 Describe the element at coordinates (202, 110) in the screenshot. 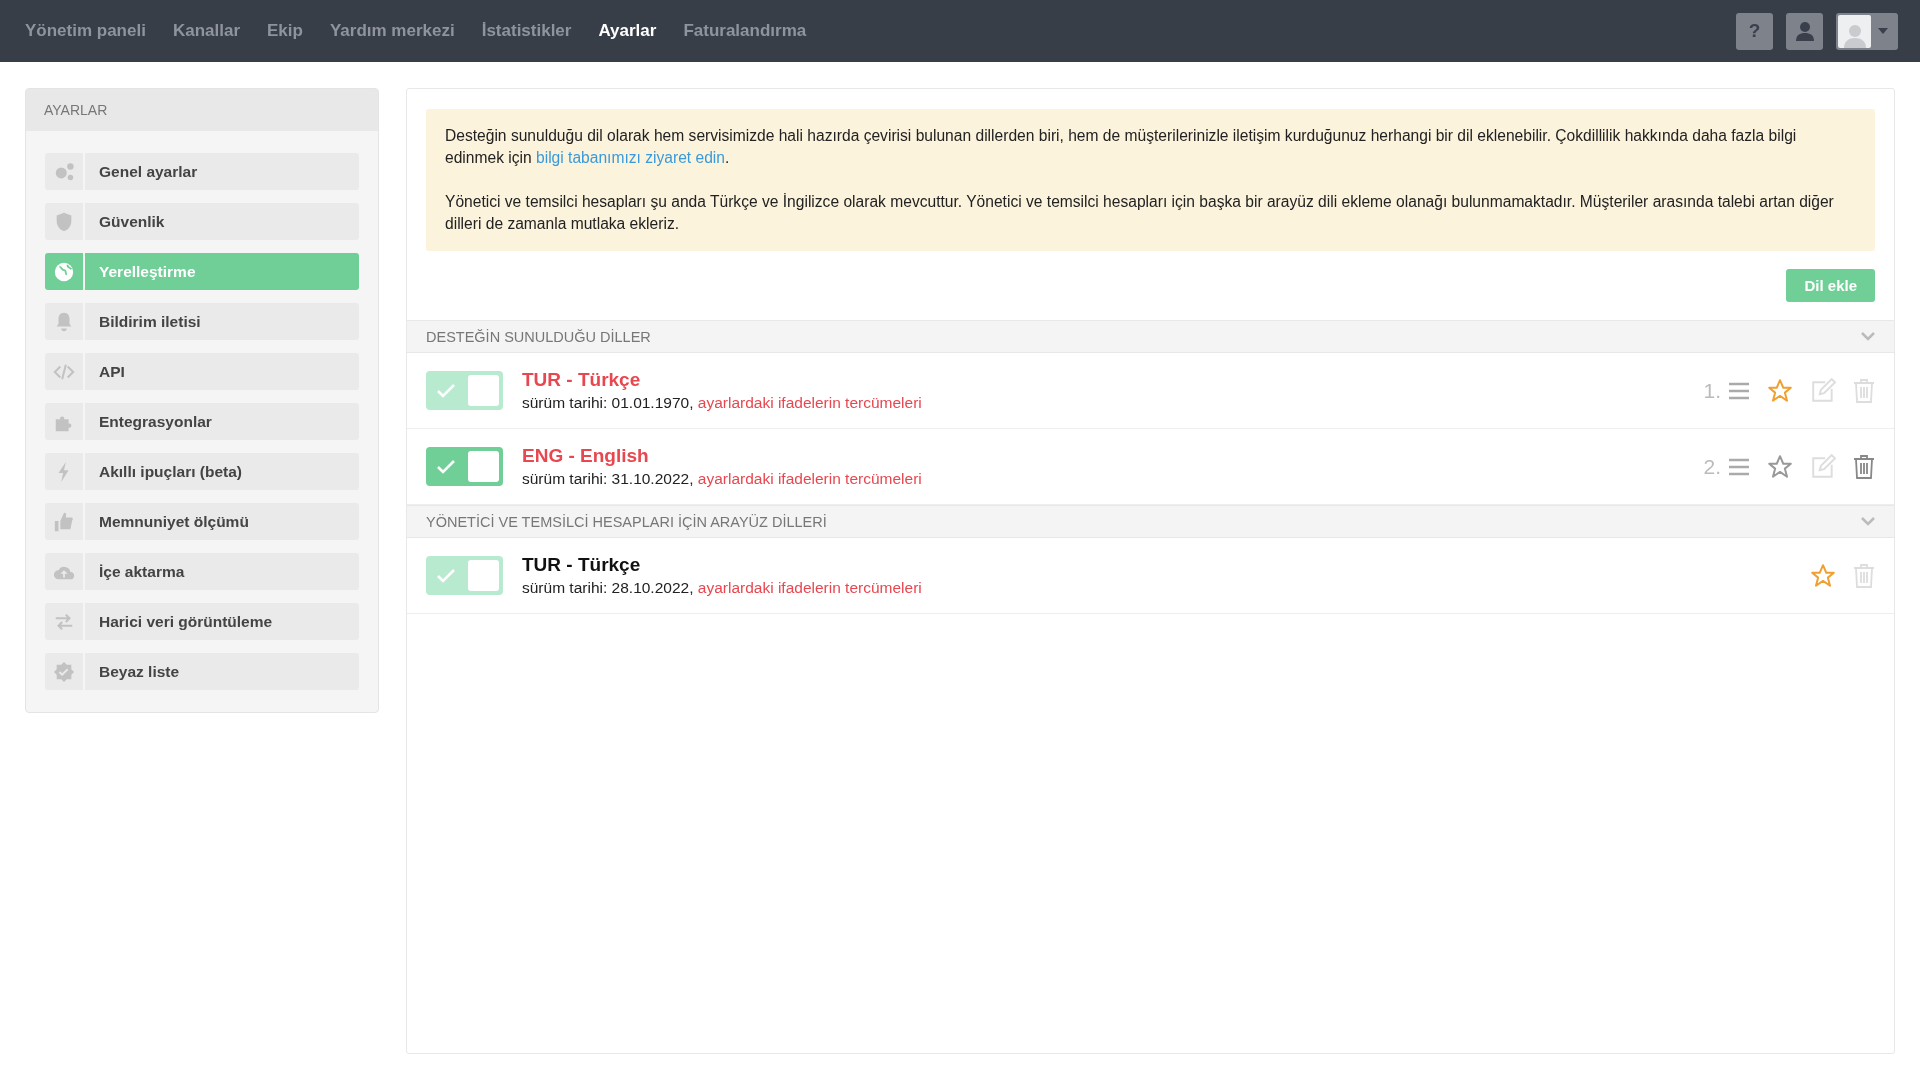

I see `sidebar-title: AYARLAR` at that location.